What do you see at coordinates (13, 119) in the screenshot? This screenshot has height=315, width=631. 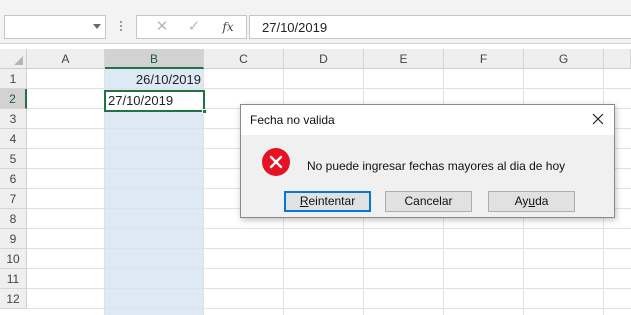 I see `row-header-3: 3` at bounding box center [13, 119].